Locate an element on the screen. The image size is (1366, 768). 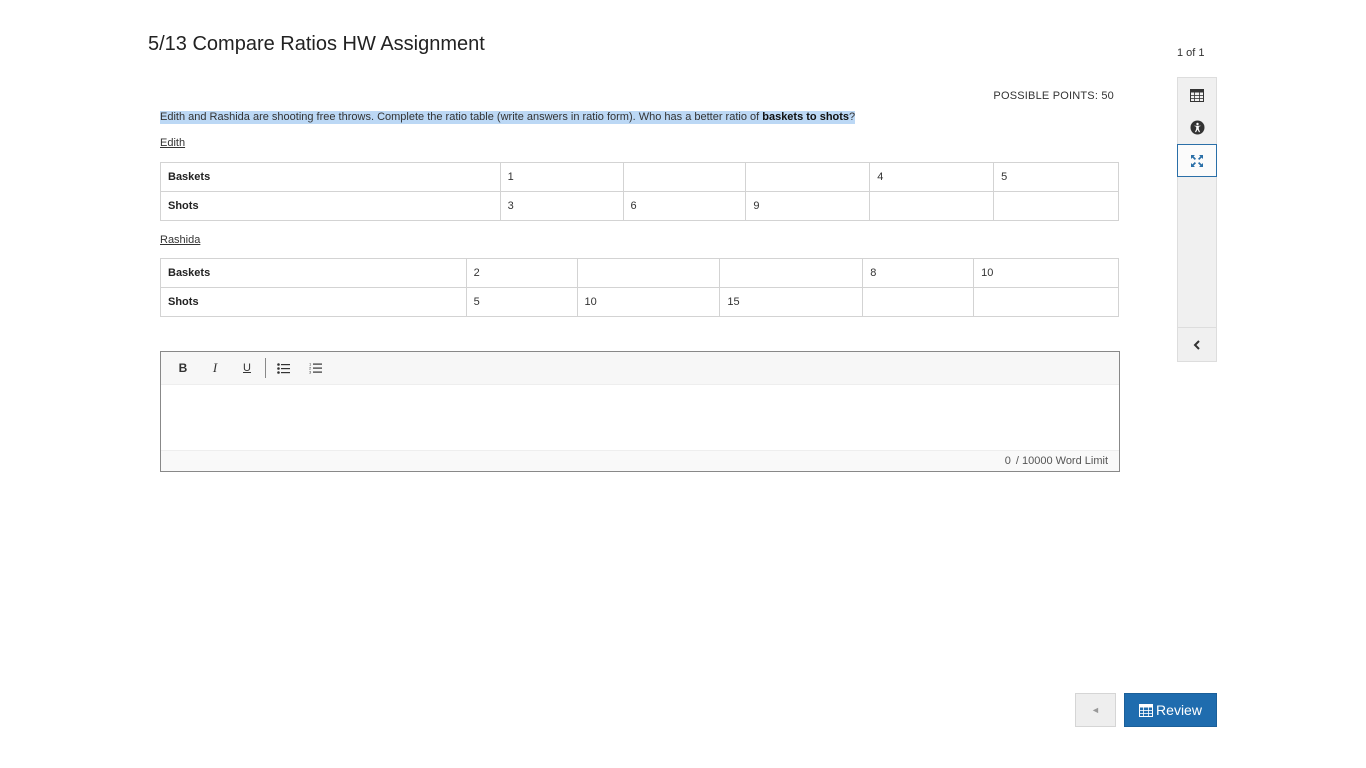
table-cell: 6 is located at coordinates (684, 206).